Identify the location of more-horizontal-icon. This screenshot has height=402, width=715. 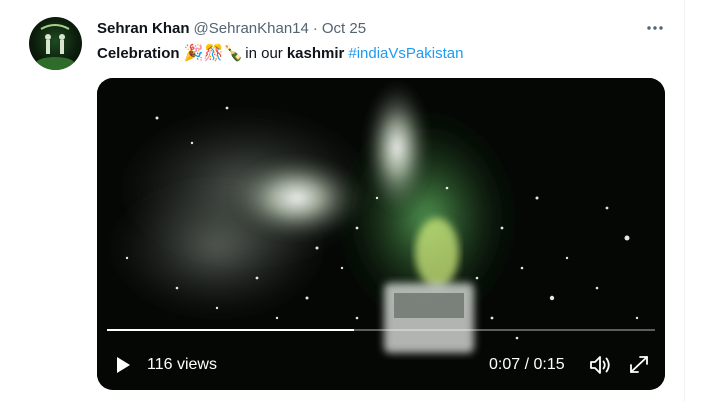
(655, 28).